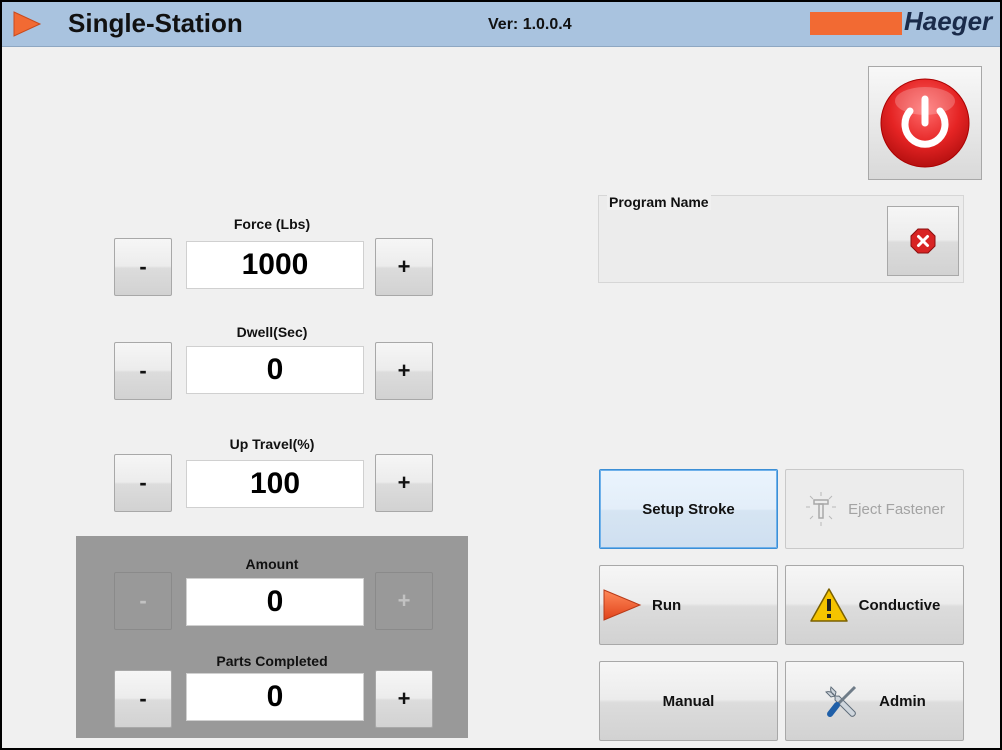 This screenshot has height=750, width=1002. Describe the element at coordinates (829, 605) in the screenshot. I see `warning-icon` at that location.